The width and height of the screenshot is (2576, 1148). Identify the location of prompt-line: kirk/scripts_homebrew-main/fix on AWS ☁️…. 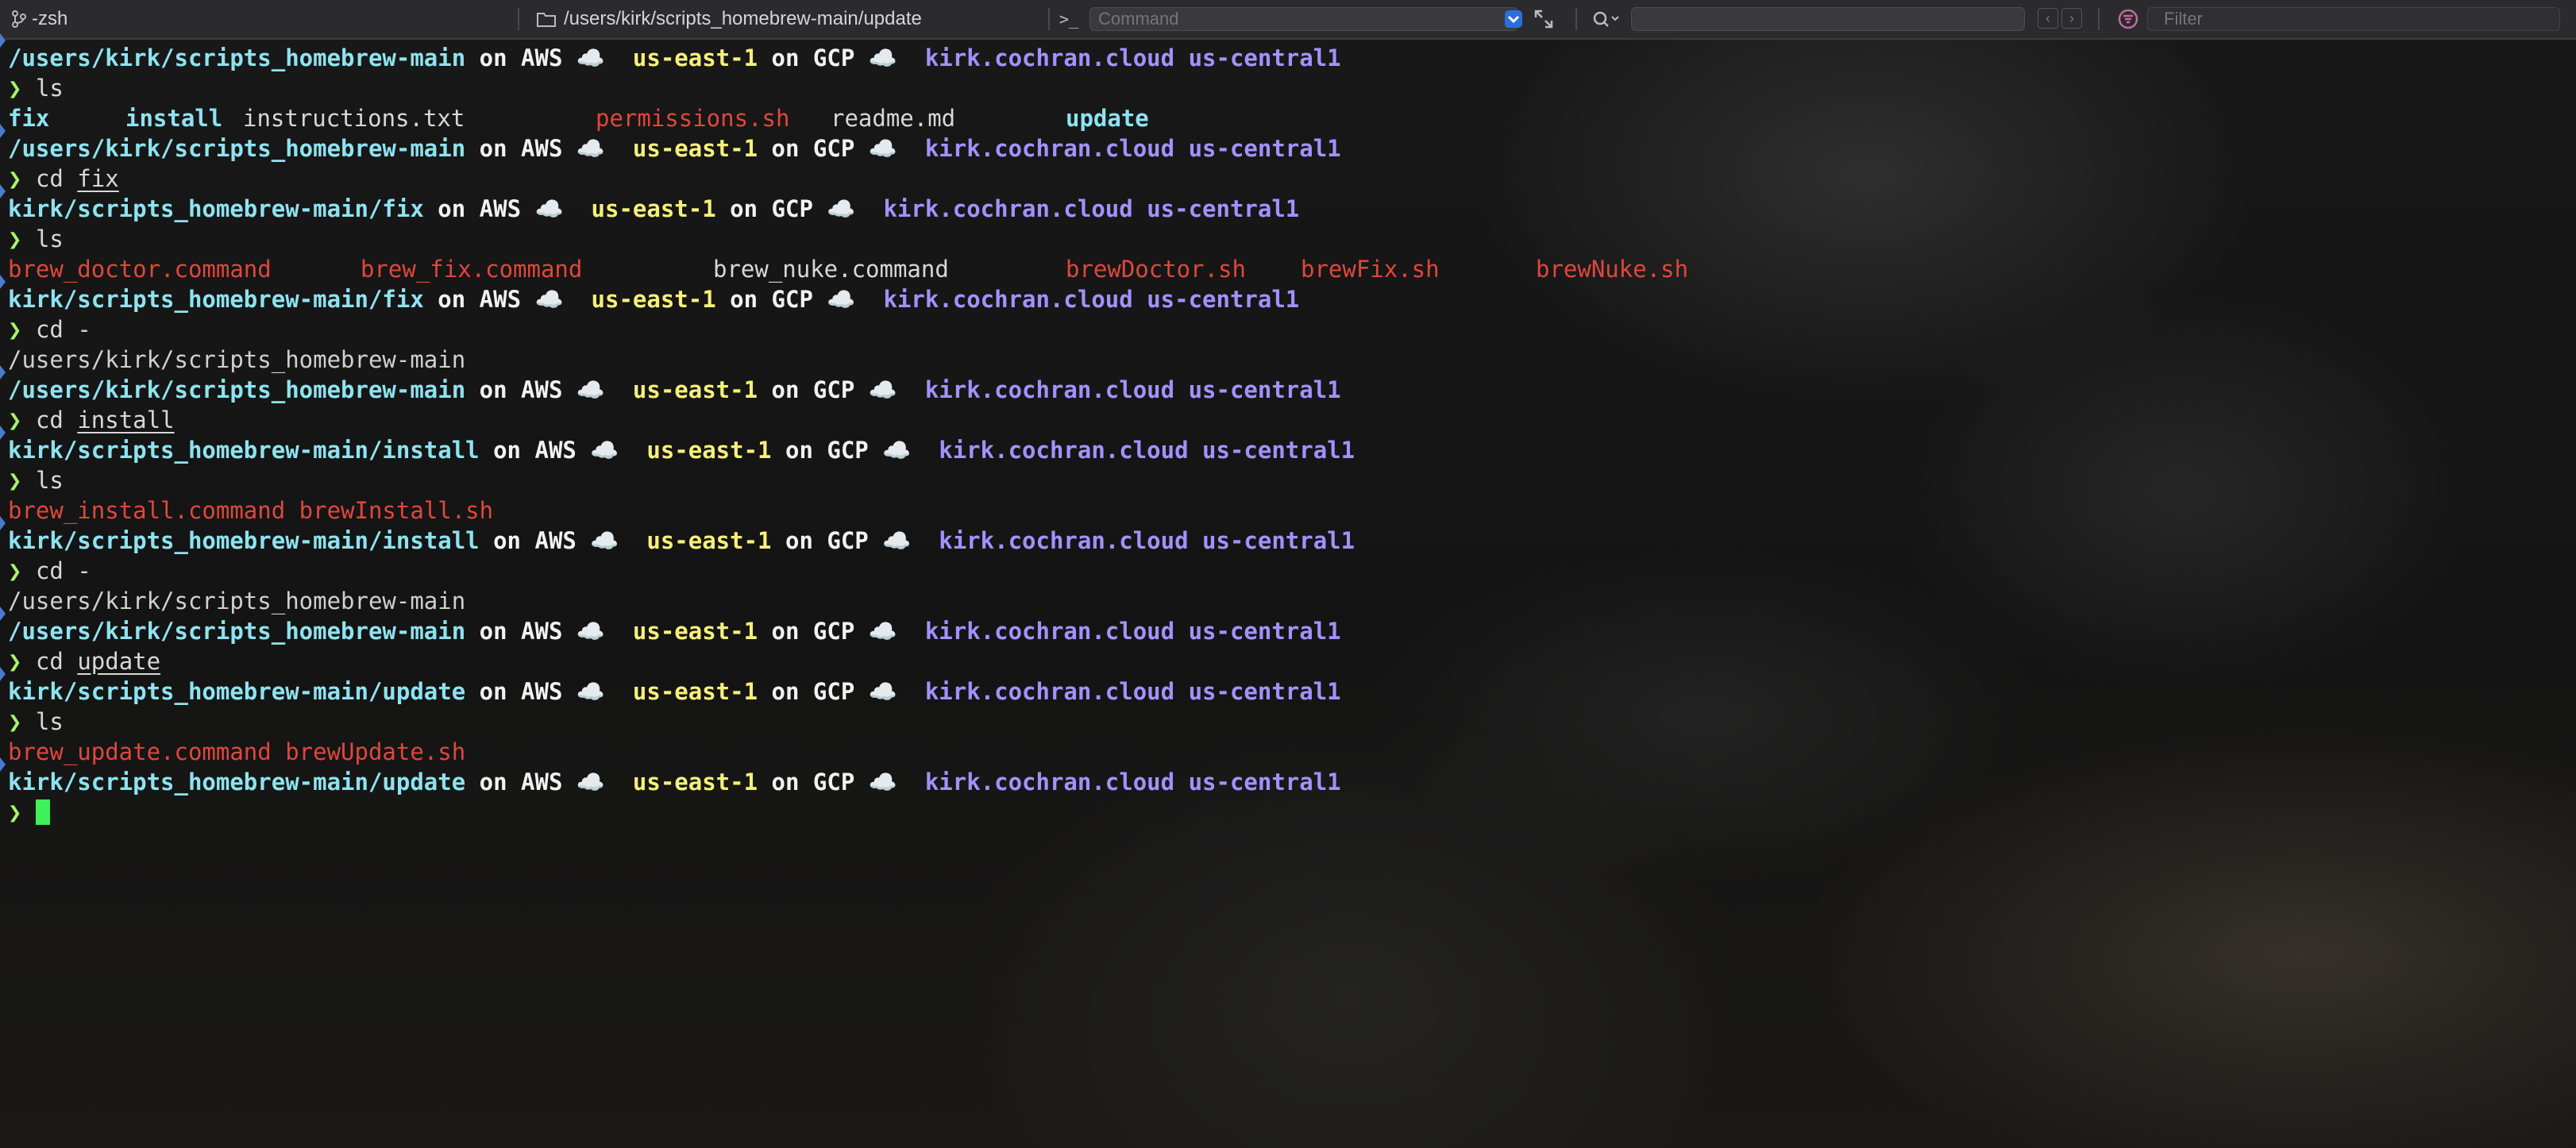
(1282, 204).